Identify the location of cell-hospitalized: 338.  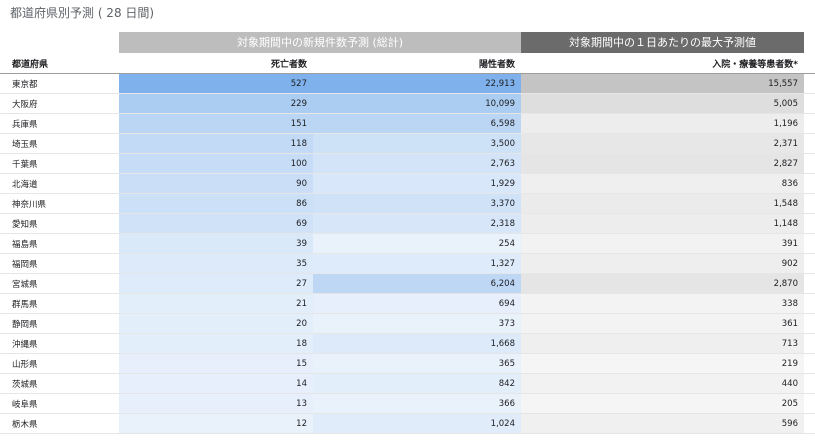
(662, 303).